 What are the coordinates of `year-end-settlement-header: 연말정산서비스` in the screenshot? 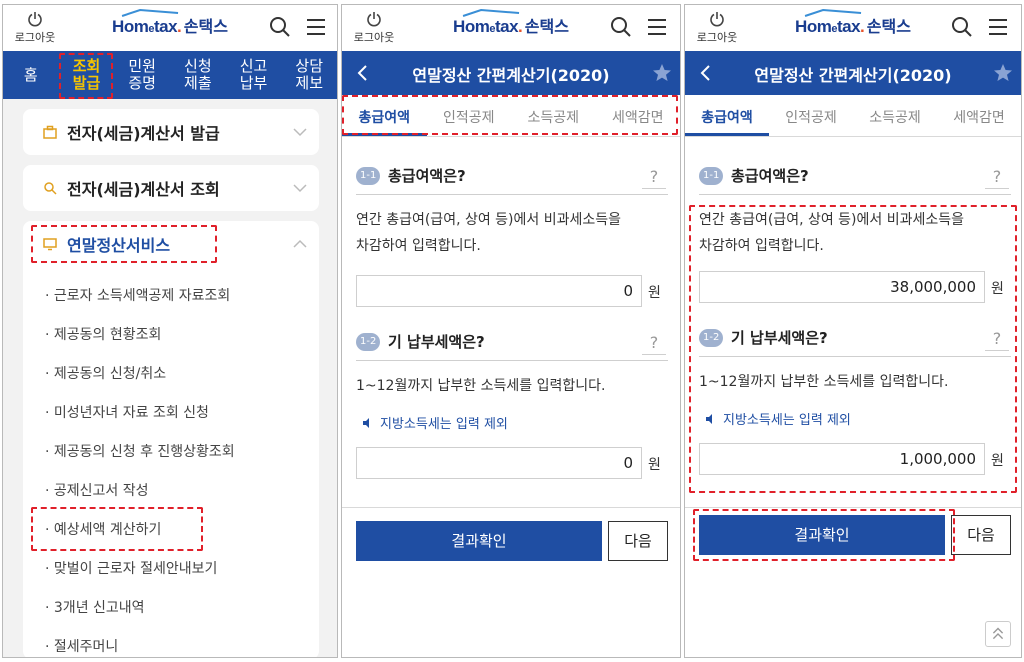 It's located at (171, 244).